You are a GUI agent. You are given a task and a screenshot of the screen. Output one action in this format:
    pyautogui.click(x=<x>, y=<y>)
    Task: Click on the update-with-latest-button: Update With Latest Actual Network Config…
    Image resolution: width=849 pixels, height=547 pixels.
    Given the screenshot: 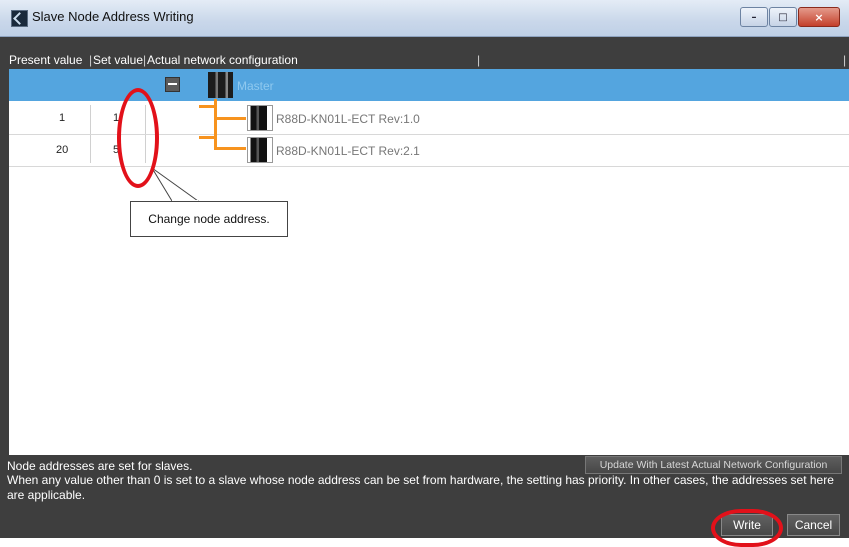 What is the action you would take?
    pyautogui.click(x=713, y=465)
    